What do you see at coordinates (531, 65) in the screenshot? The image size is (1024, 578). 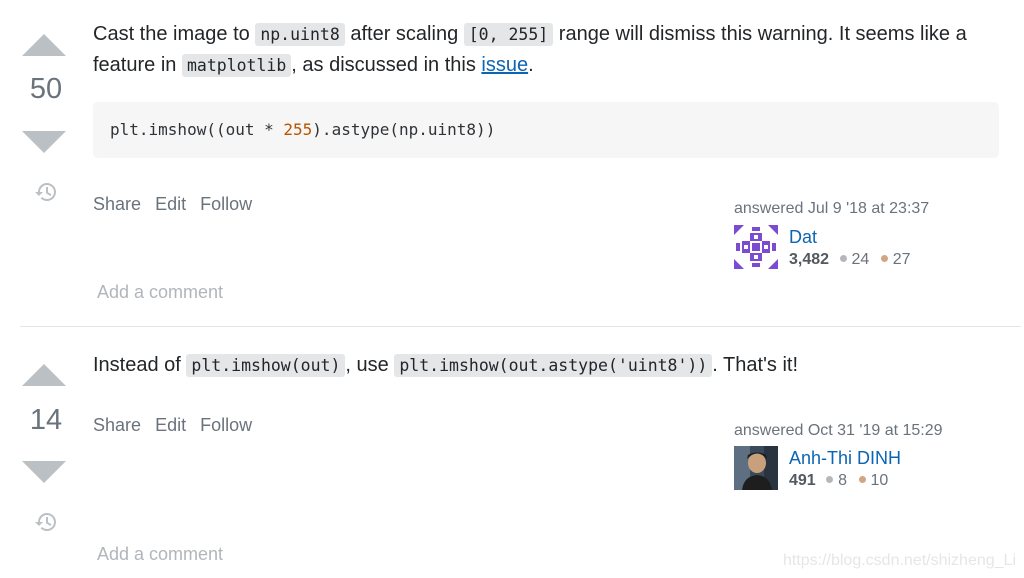 I see `body-text: .` at bounding box center [531, 65].